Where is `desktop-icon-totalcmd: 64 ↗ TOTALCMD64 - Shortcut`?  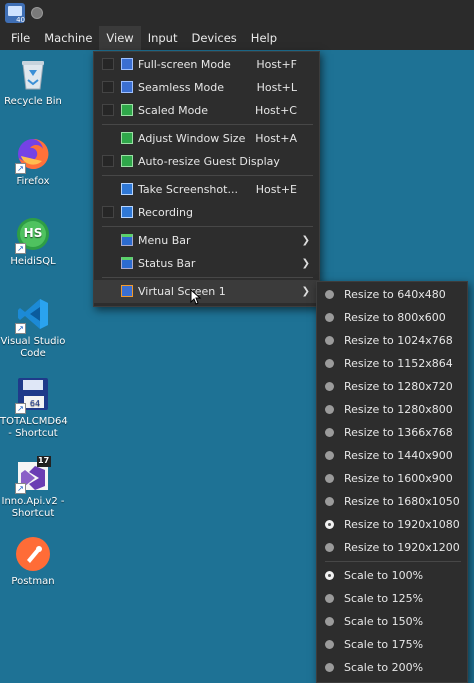
desktop-icon-totalcmd: 64 ↗ TOTALCMD64 - Shortcut is located at coordinates (34, 408).